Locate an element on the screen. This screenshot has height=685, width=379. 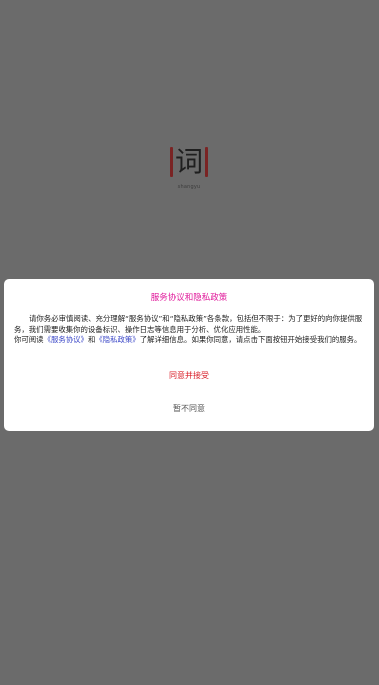
logo-right-stroke is located at coordinates (206, 162).